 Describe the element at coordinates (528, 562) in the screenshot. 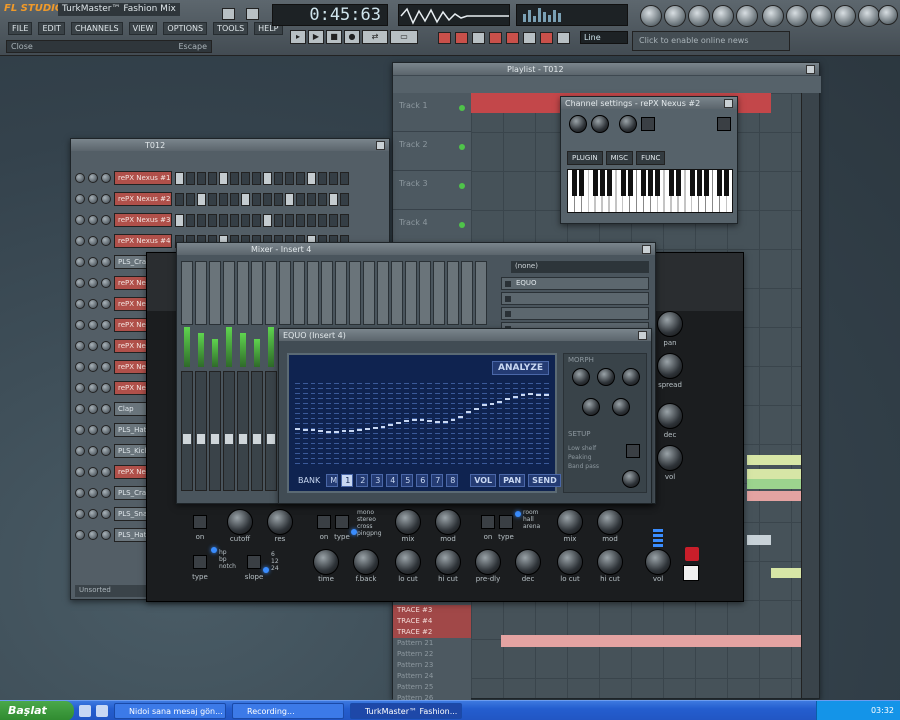

I see `reverb-decay-knob` at that location.